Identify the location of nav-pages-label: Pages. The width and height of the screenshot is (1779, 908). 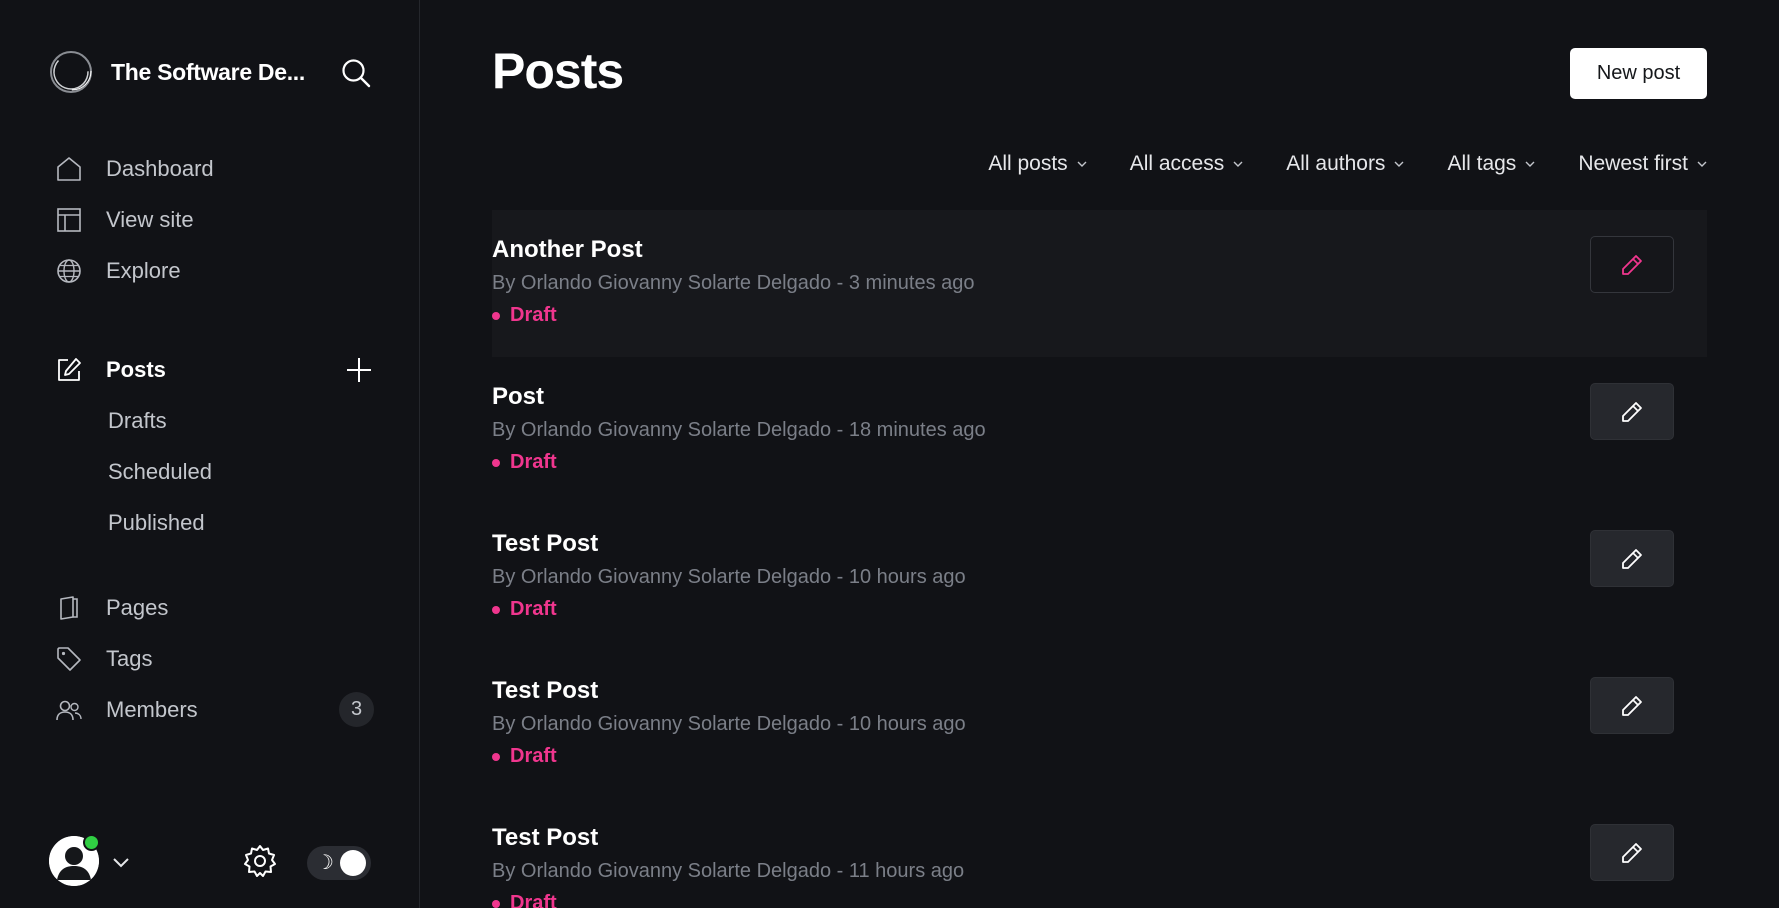
(137, 607).